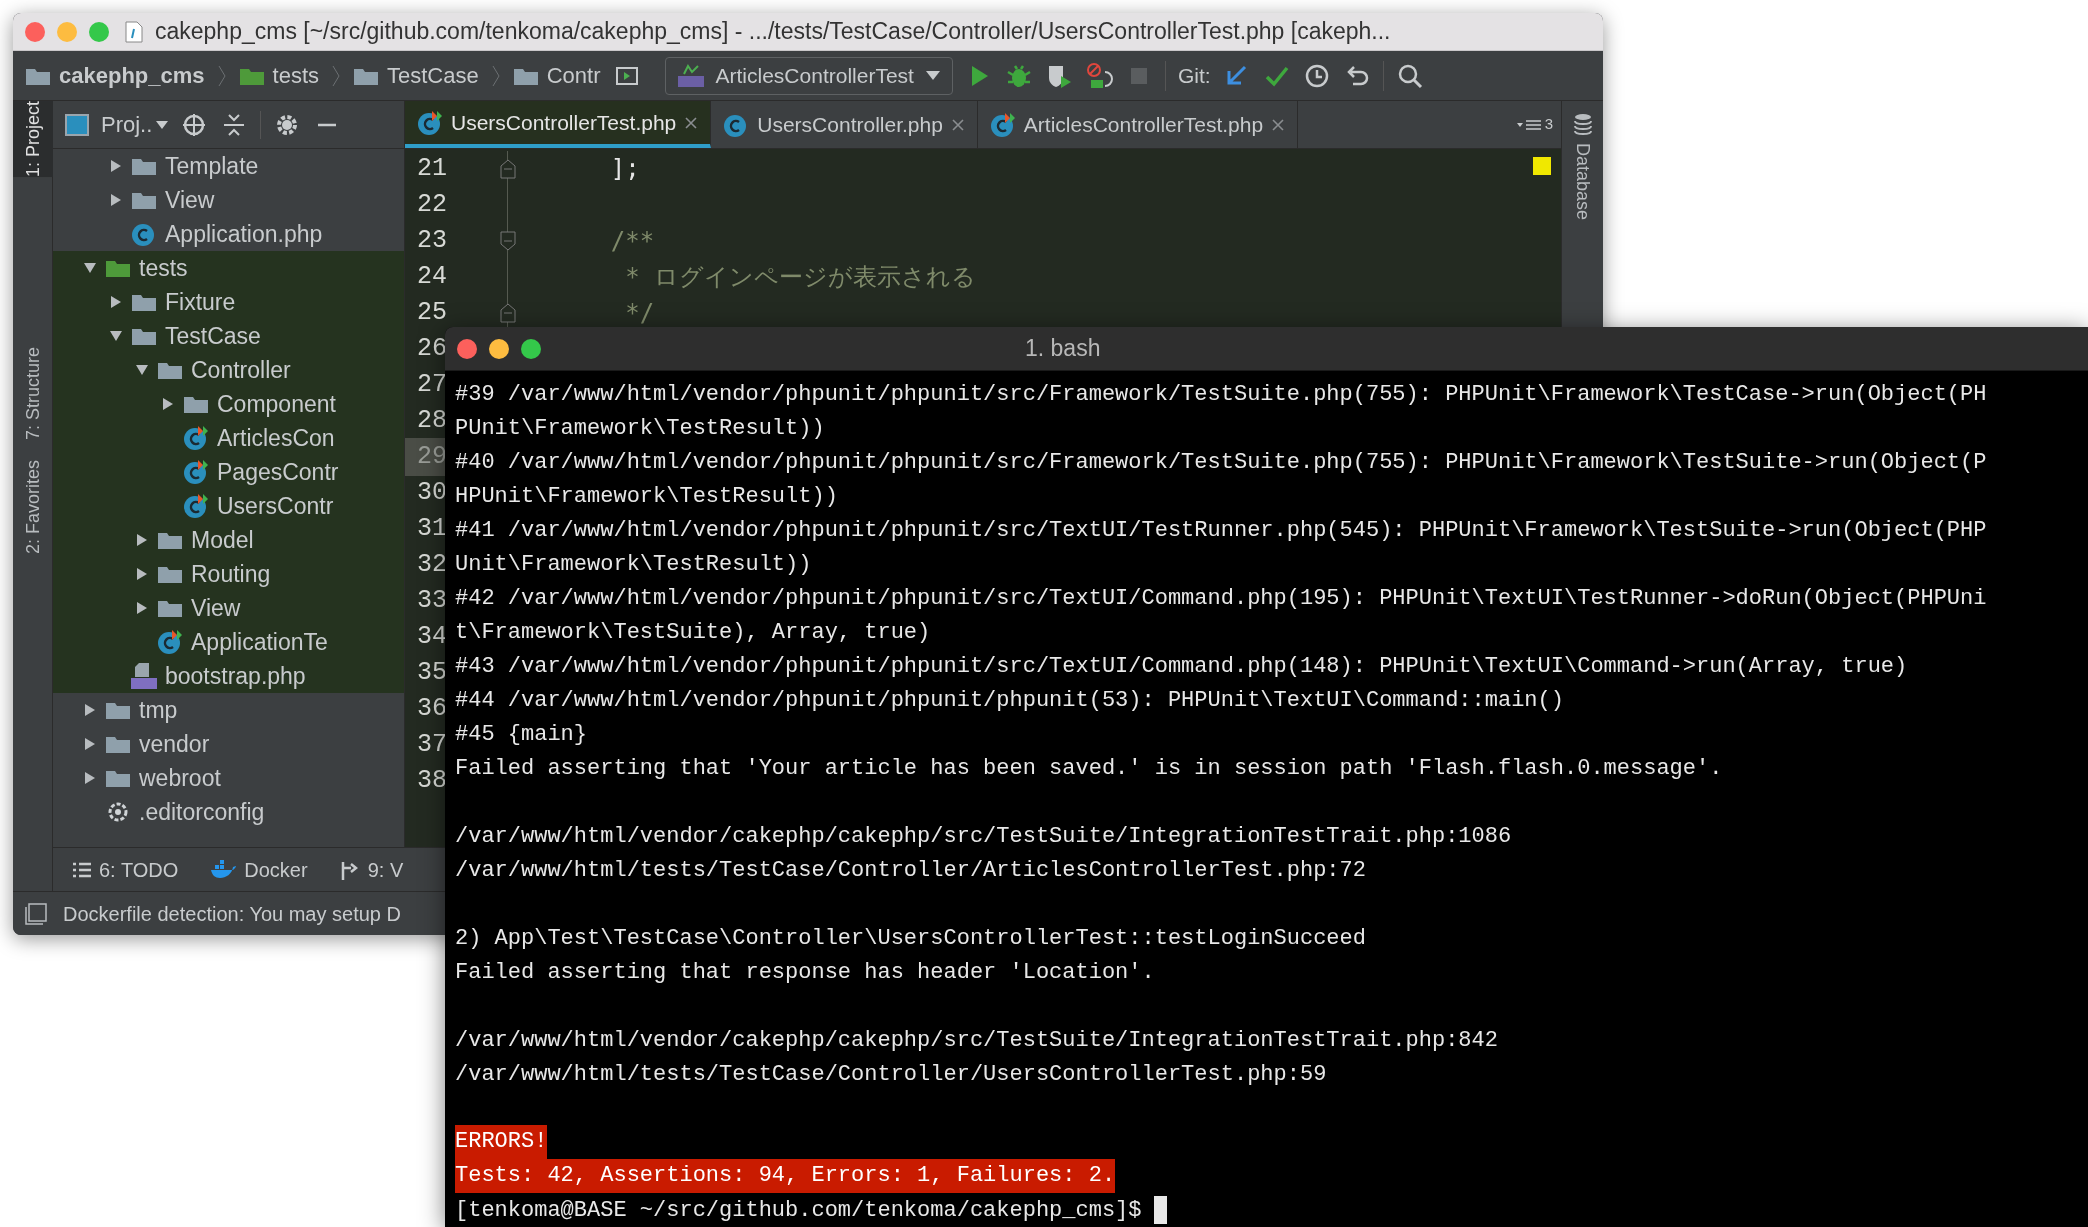 The image size is (2088, 1227). What do you see at coordinates (349, 869) in the screenshot?
I see `branch-icon` at bounding box center [349, 869].